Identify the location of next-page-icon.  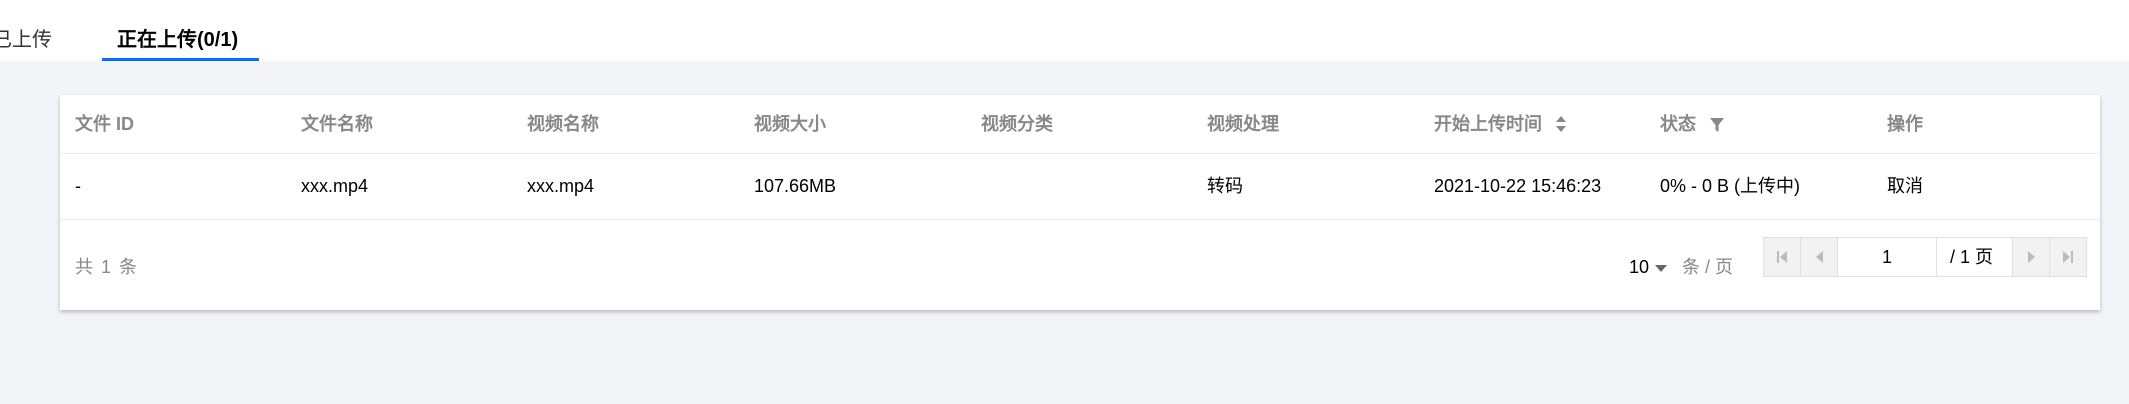
(2031, 257).